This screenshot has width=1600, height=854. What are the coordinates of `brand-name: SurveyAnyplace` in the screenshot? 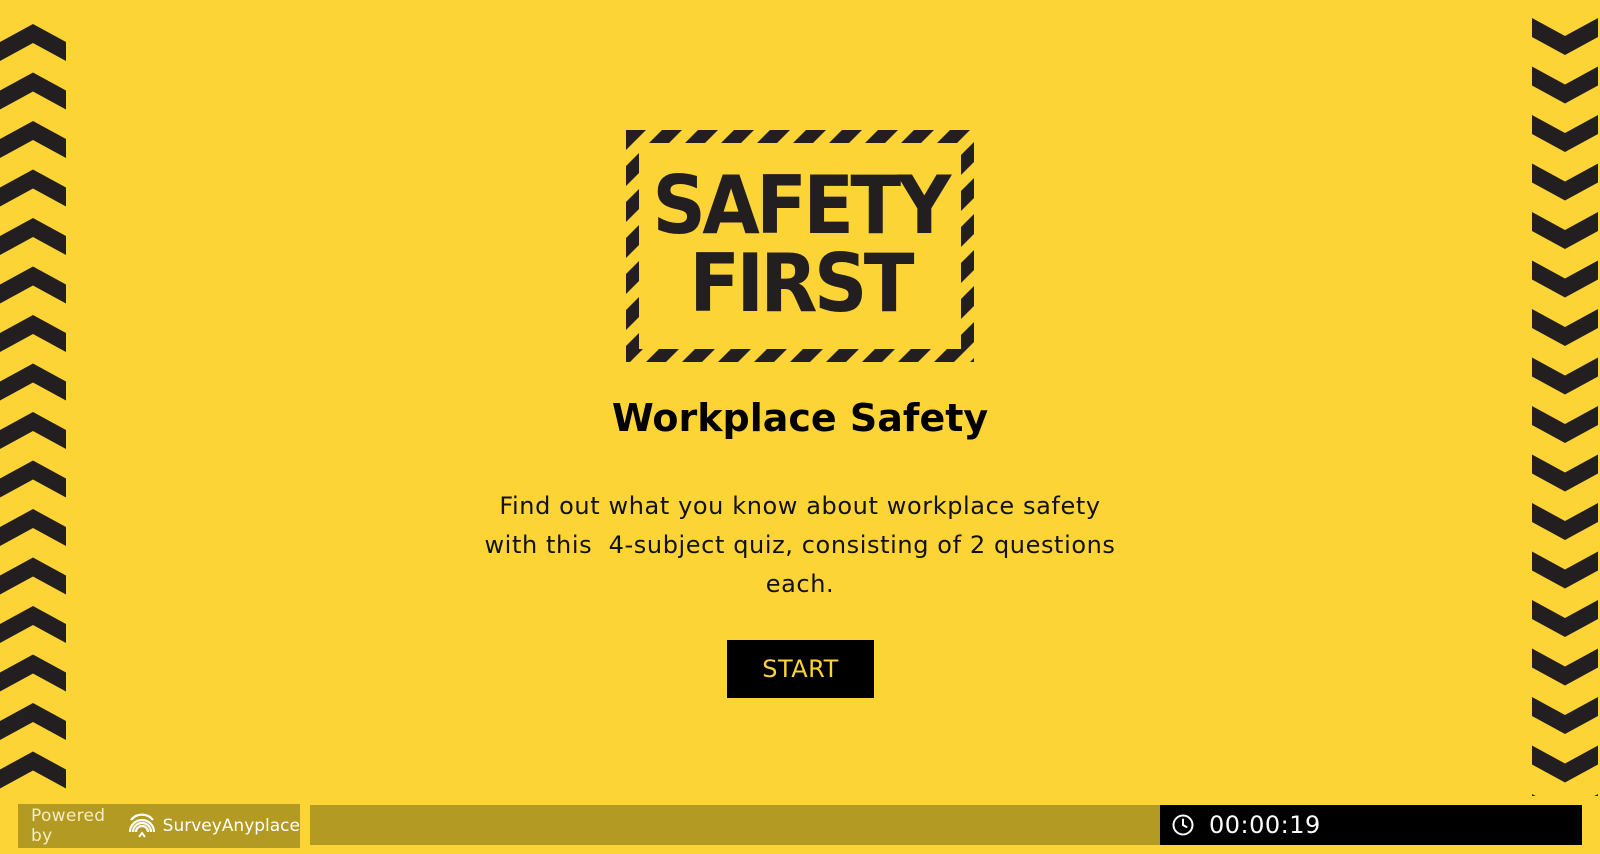 It's located at (231, 826).